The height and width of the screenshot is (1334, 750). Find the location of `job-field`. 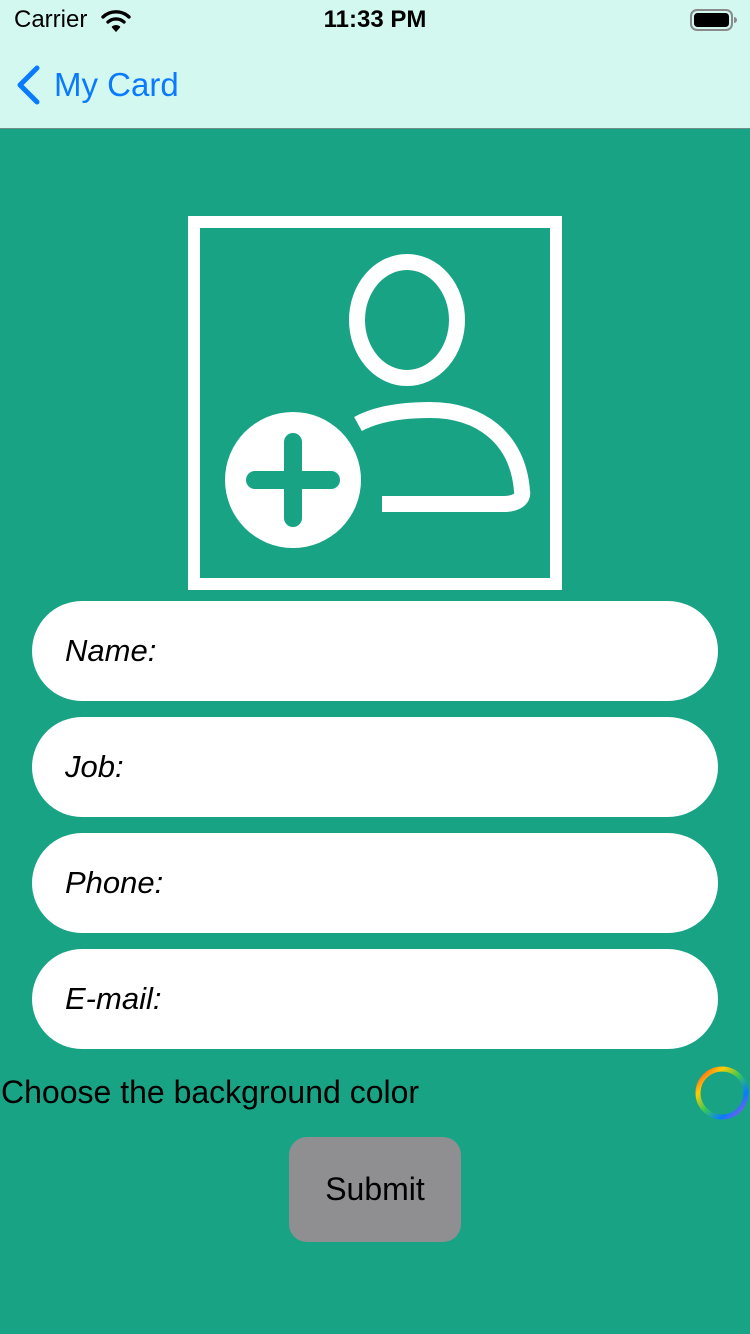

job-field is located at coordinates (375, 767).